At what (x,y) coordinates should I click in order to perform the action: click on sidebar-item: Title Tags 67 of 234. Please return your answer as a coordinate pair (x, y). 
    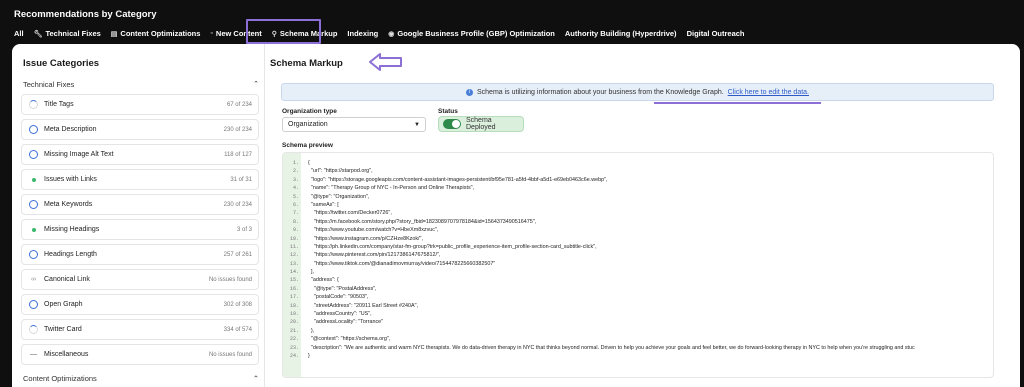
    Looking at the image, I should click on (140, 104).